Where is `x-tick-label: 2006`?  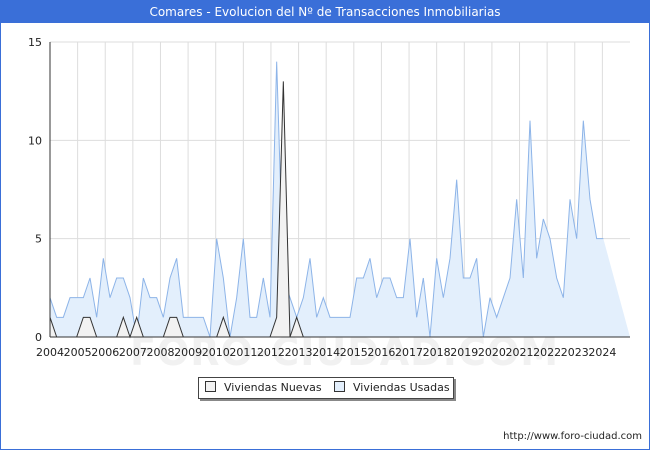 x-tick-label: 2006 is located at coordinates (105, 352).